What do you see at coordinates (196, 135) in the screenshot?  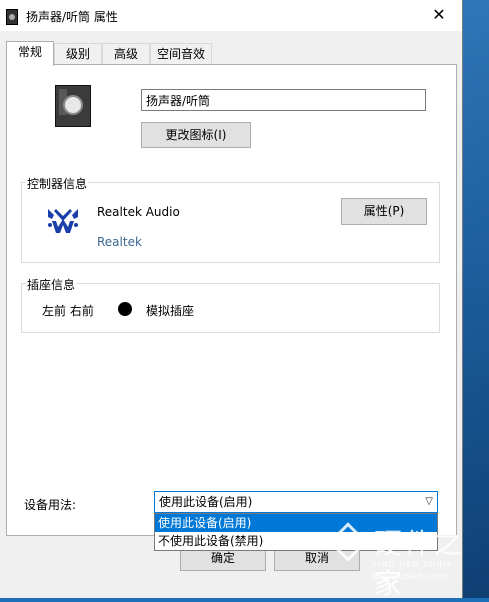 I see `change-icon-button: 更改图标(I)` at bounding box center [196, 135].